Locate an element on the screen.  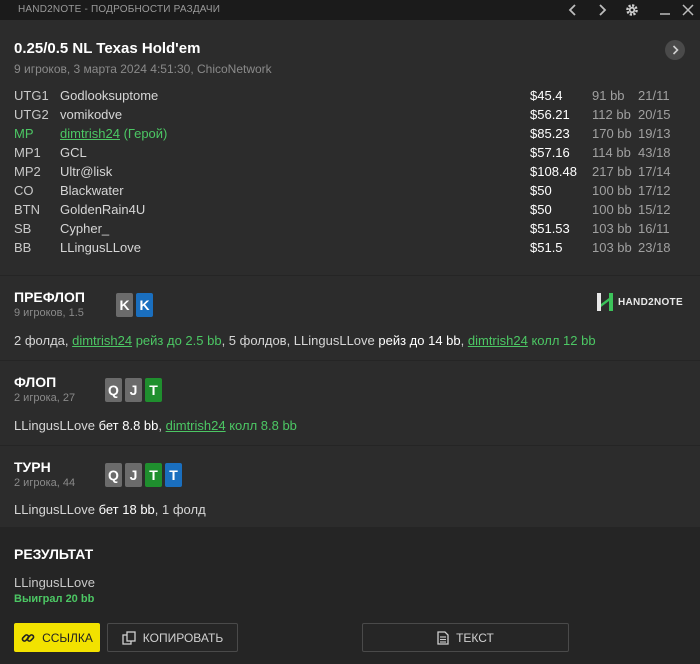
copy-button: КОПИРОВАТЬ is located at coordinates (172, 637).